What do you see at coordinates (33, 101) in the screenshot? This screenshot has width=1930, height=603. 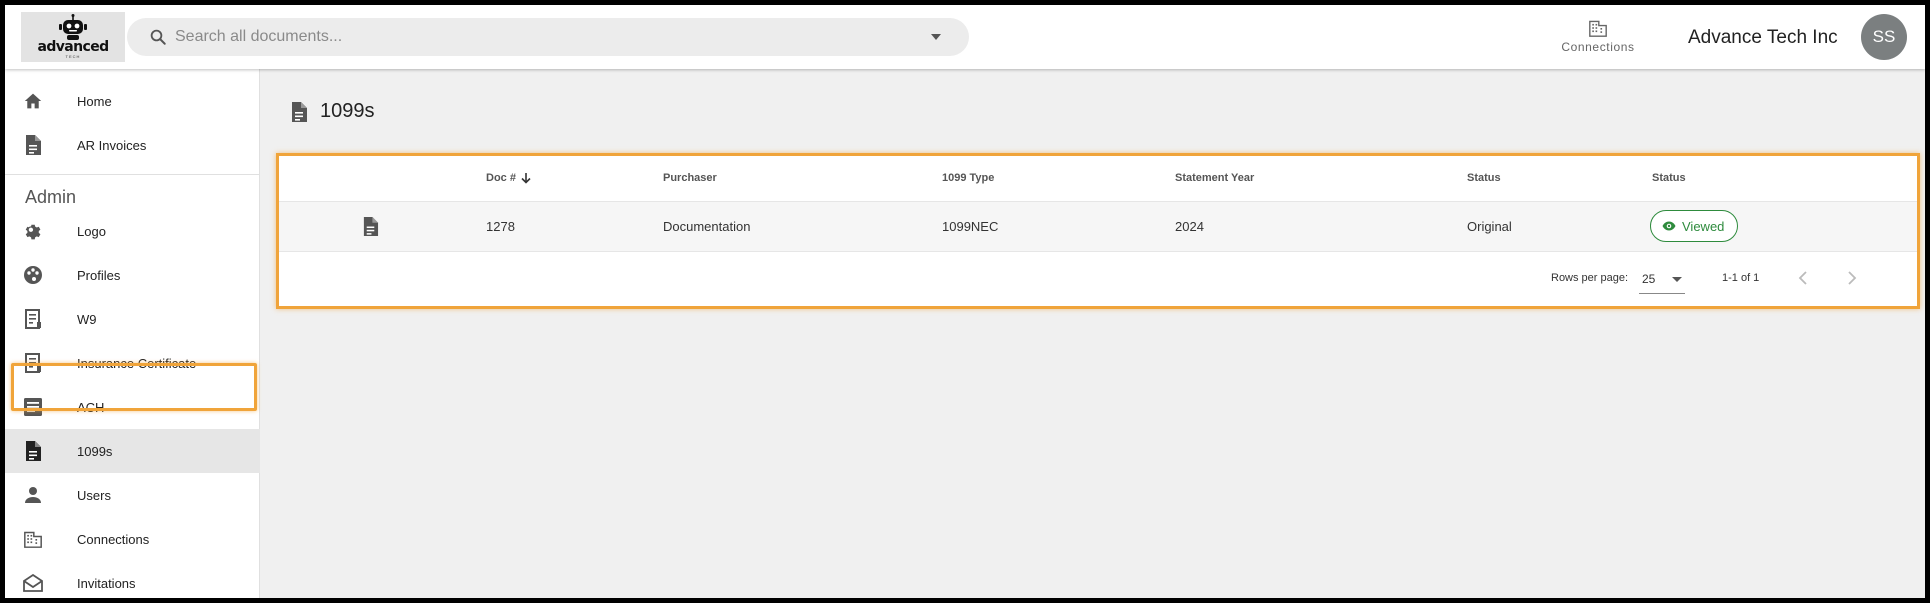 I see `home-icon` at bounding box center [33, 101].